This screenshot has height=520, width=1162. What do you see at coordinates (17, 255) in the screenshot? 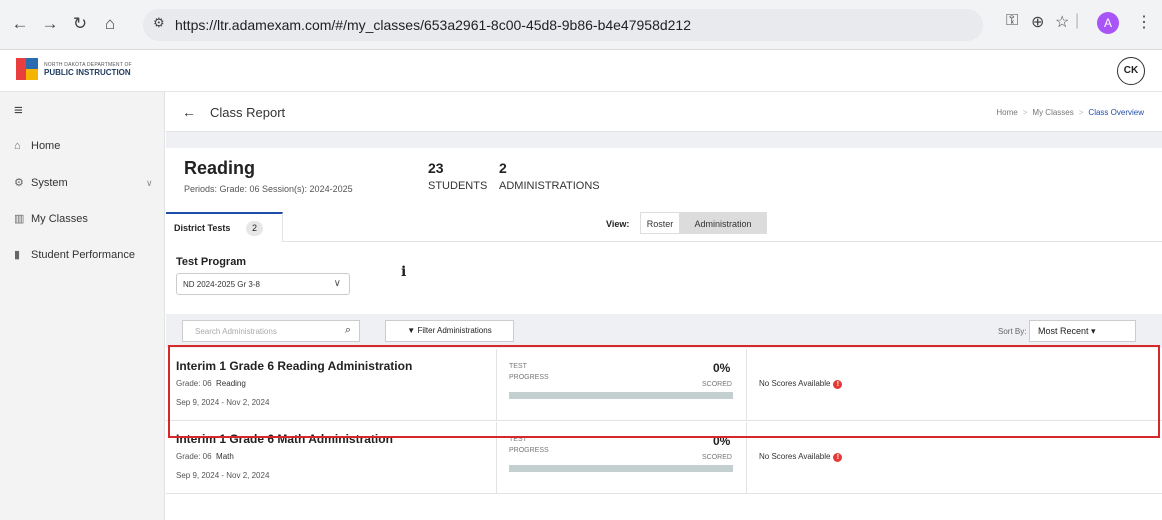
I see `bar-chart-icon: ▮` at bounding box center [17, 255].